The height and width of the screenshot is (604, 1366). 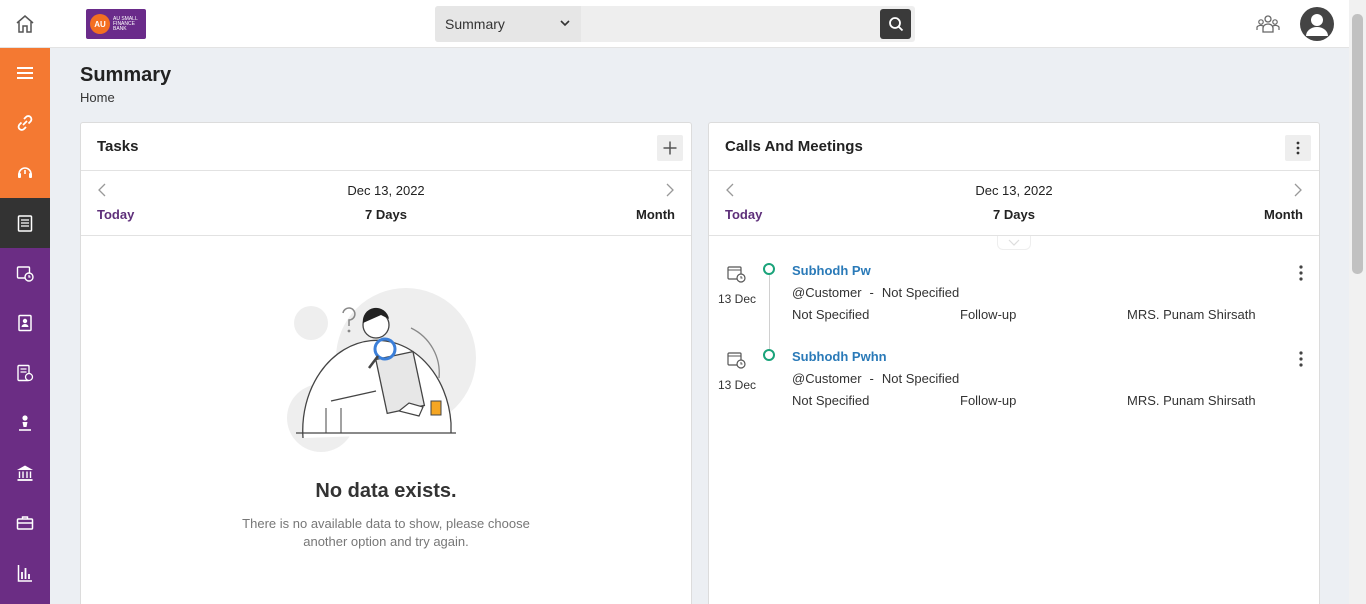 I want to click on global-search: Summary, so click(x=675, y=24).